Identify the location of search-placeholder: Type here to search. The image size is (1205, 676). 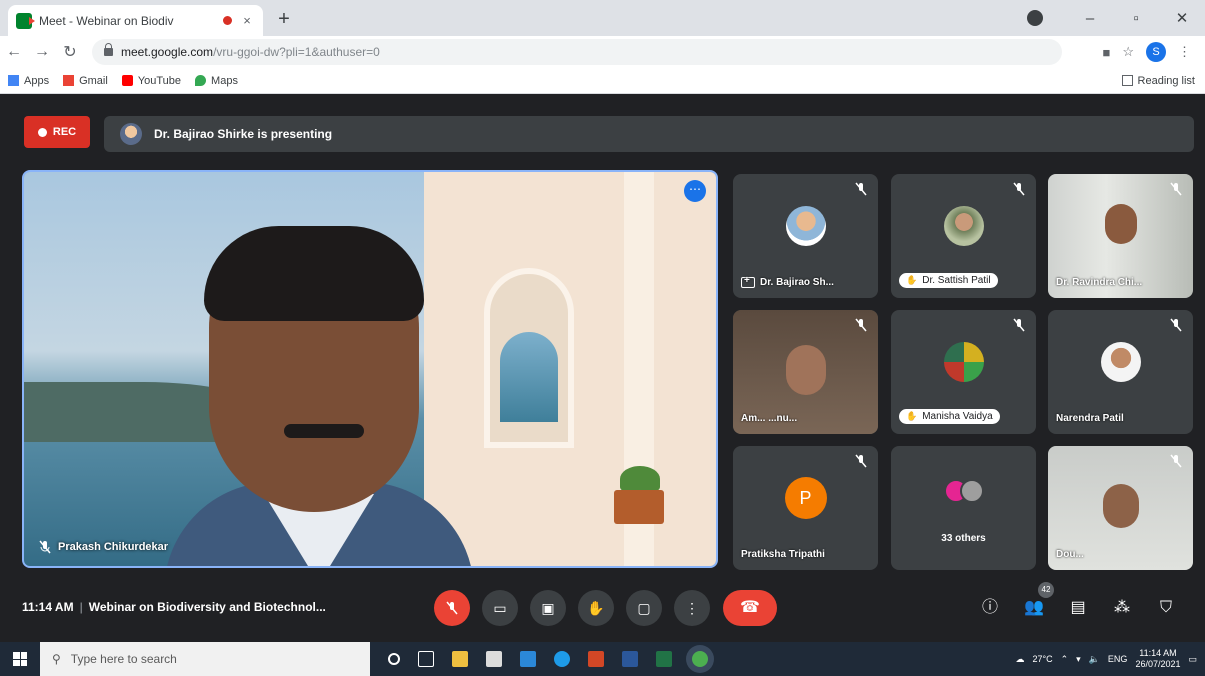
(123, 659).